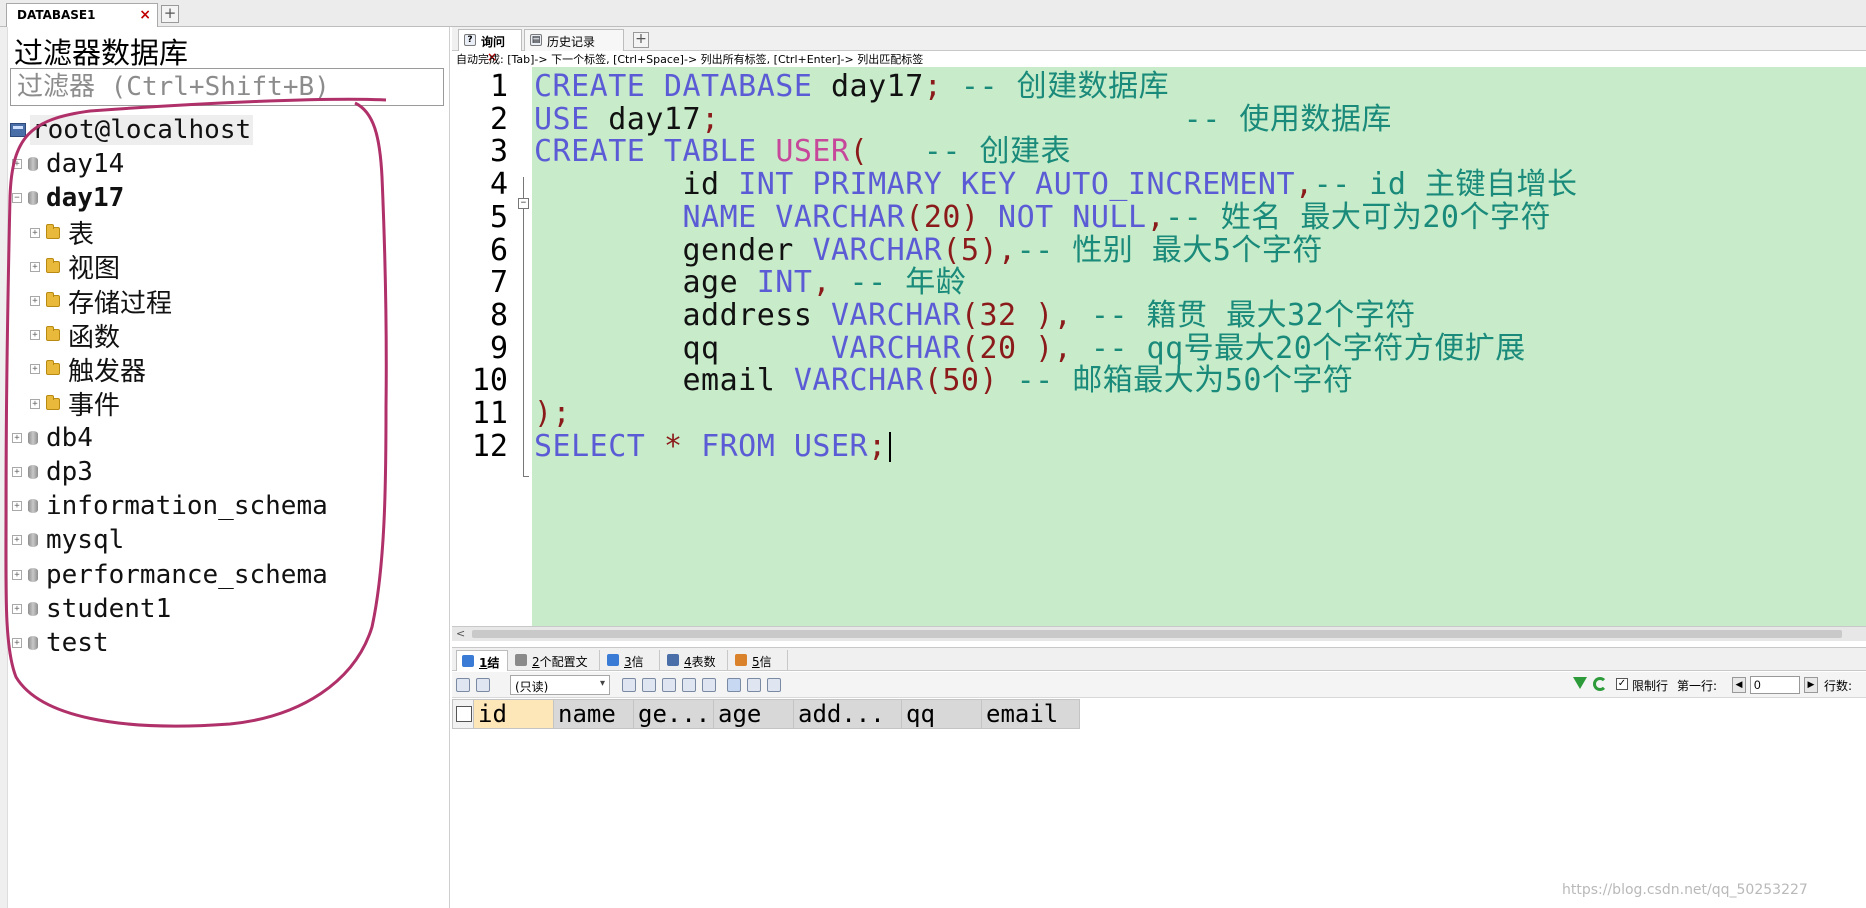  I want to click on tree-item-label: 存储过程, so click(120, 303).